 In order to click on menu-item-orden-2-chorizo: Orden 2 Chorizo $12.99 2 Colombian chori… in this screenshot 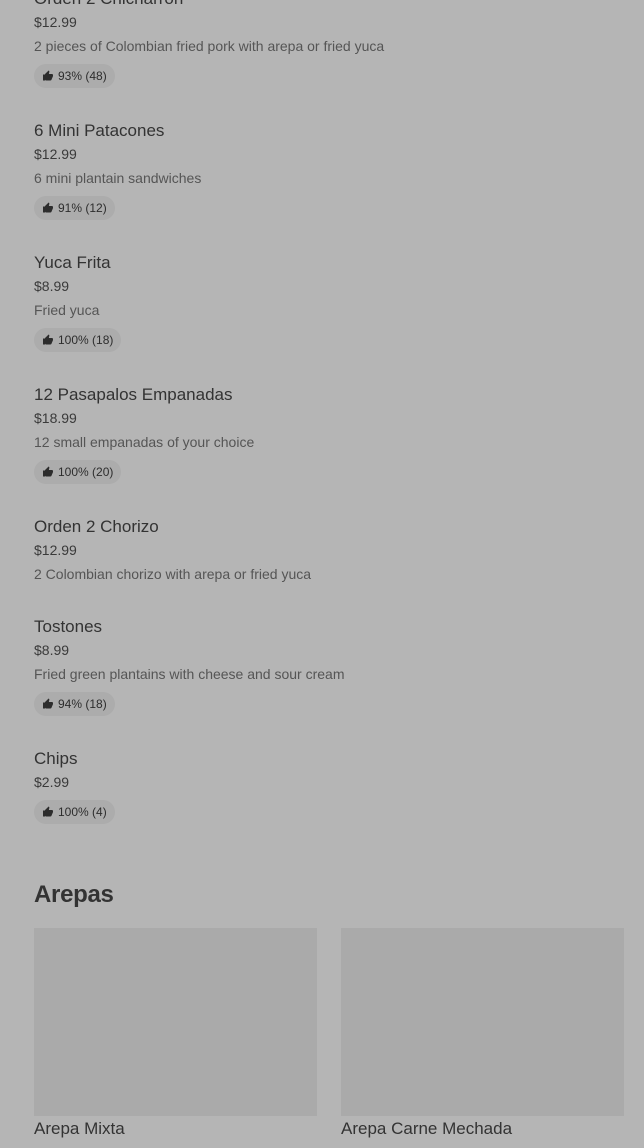, I will do `click(329, 549)`.